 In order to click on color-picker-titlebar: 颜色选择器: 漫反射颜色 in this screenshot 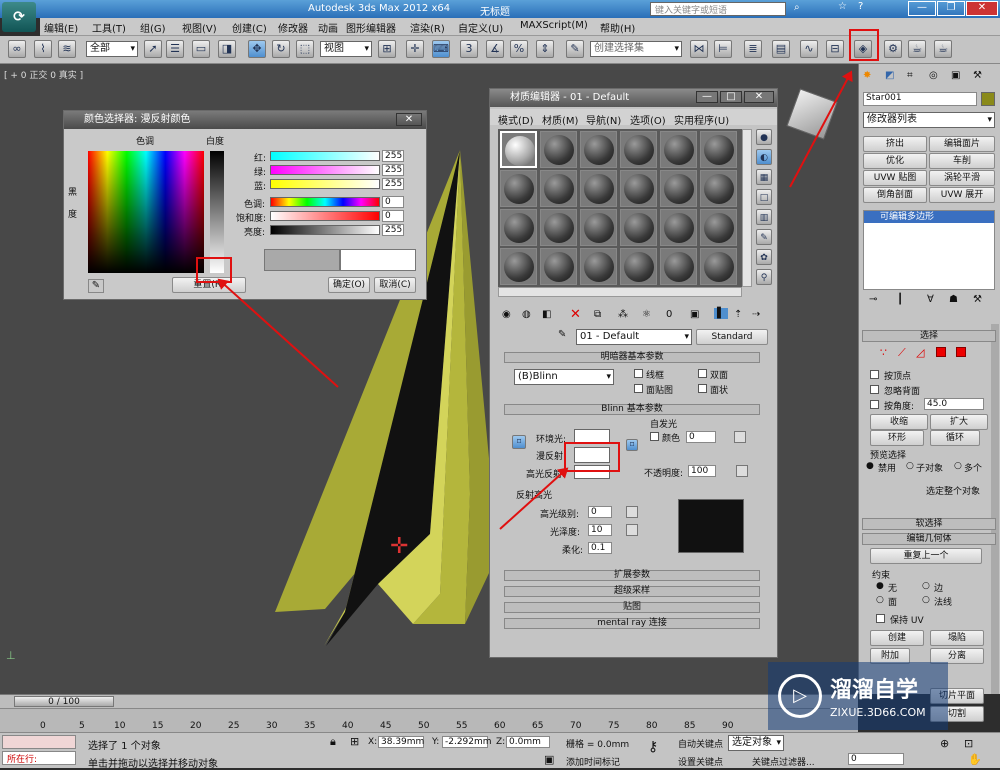, I will do `click(245, 120)`.